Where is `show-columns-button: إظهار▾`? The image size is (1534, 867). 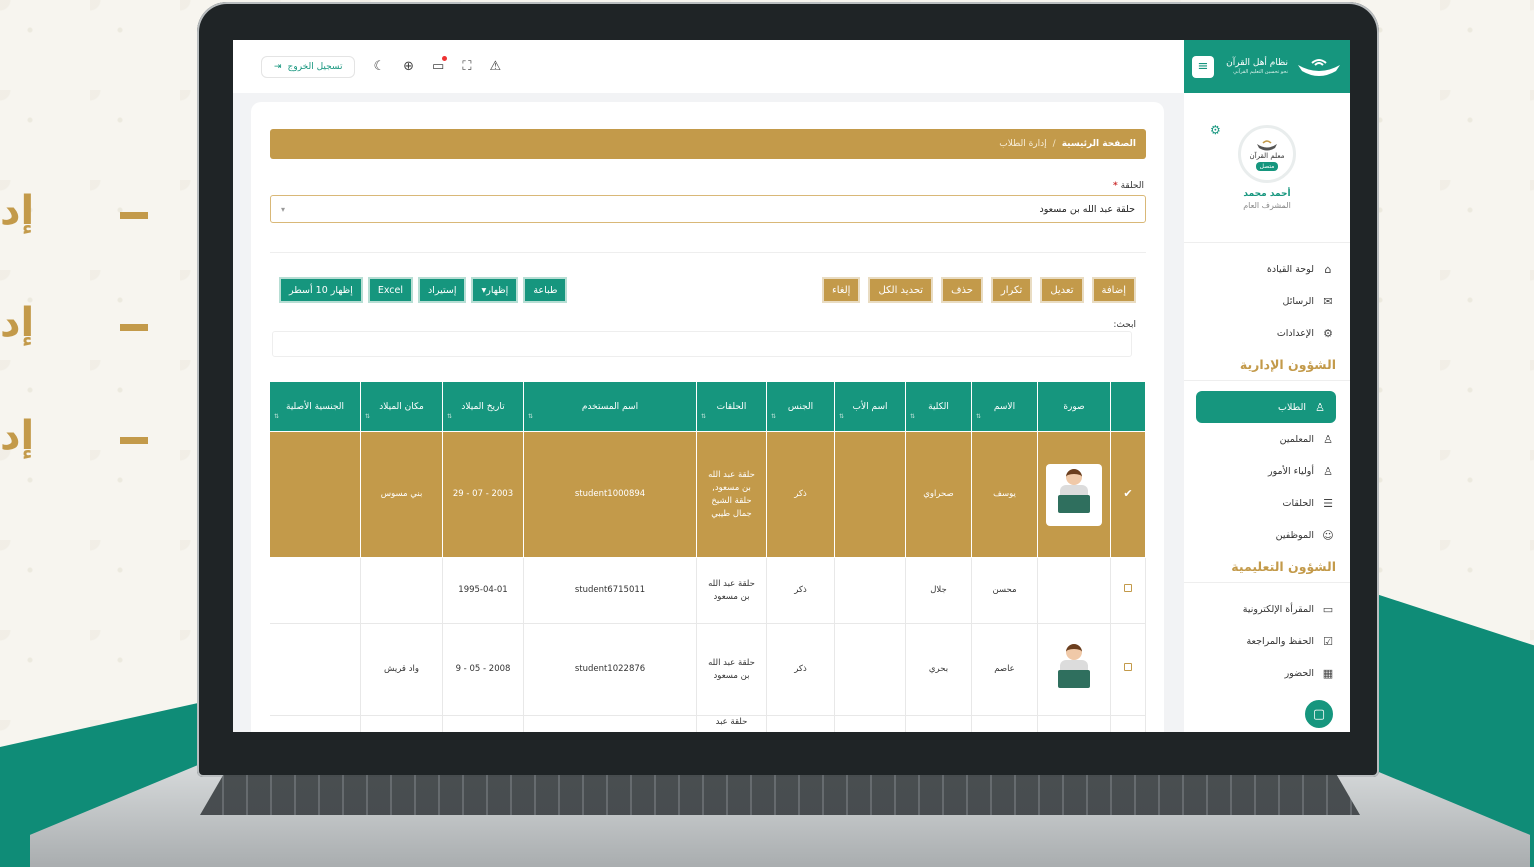
show-columns-button: إظهار▾ is located at coordinates (495, 290).